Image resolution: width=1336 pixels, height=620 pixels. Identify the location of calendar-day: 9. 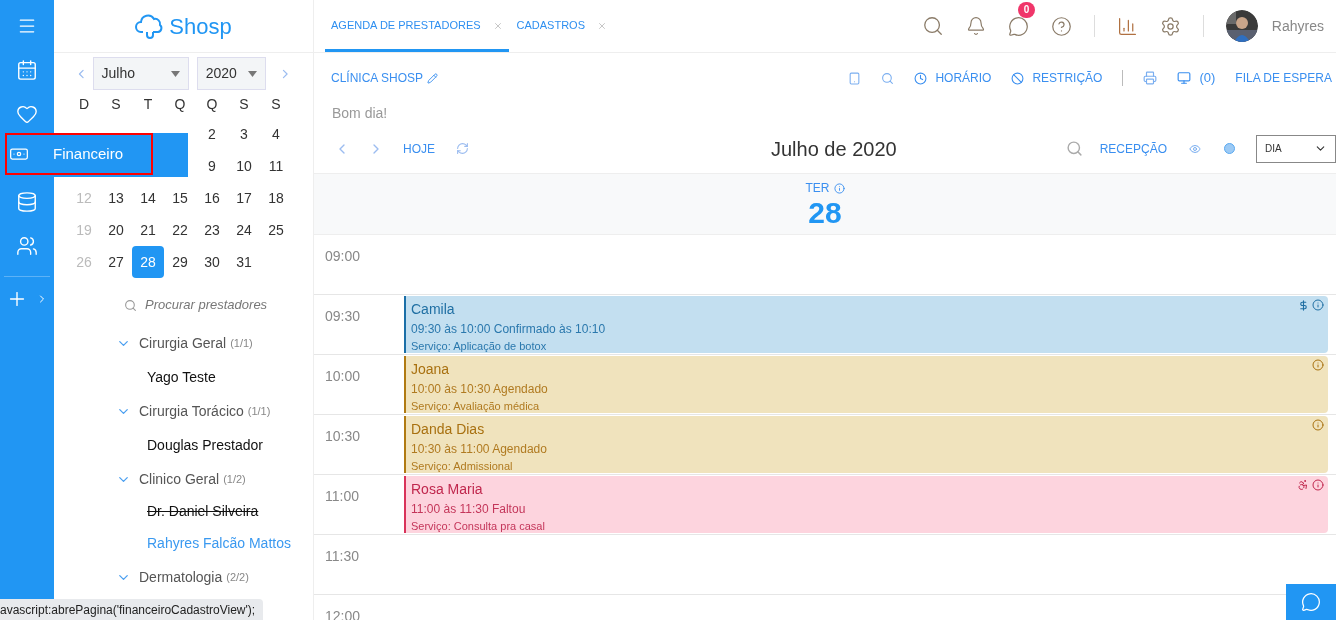
(212, 166).